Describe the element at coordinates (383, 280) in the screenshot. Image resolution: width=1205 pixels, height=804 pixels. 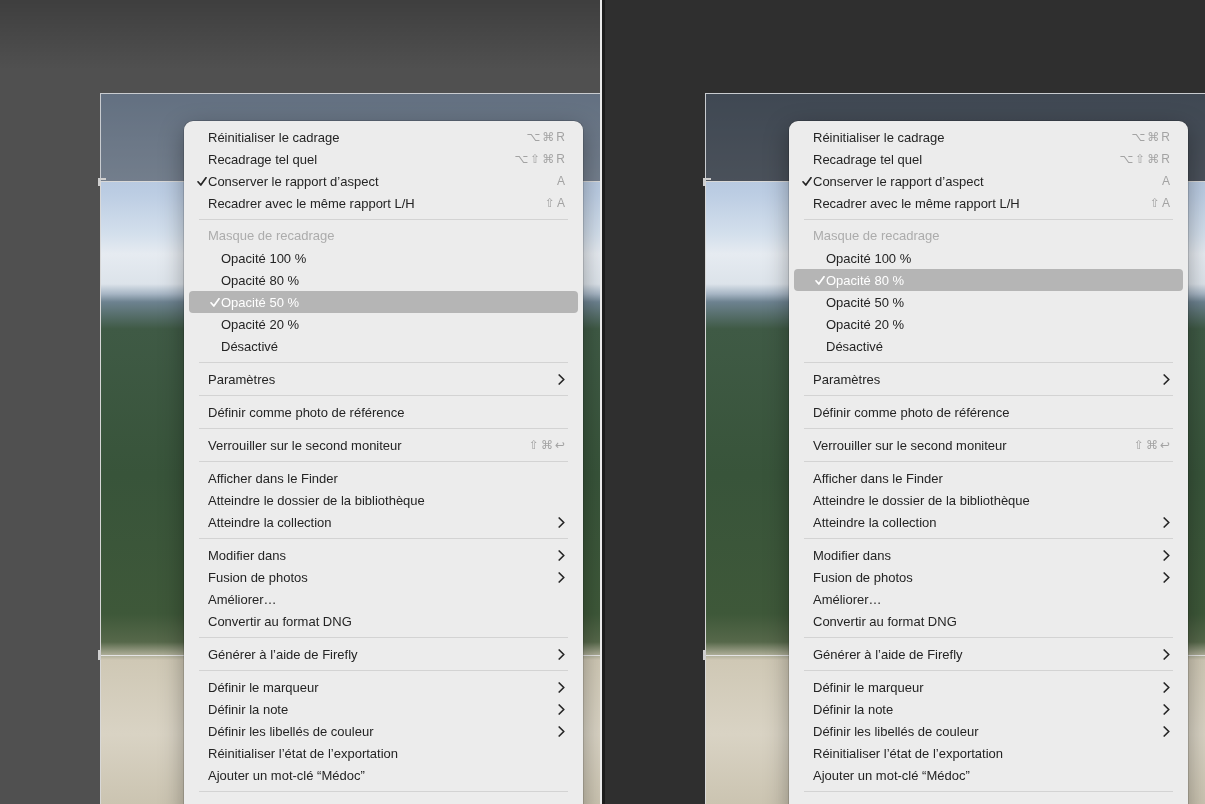
I see `menu-item: Opacité 80 %` at that location.